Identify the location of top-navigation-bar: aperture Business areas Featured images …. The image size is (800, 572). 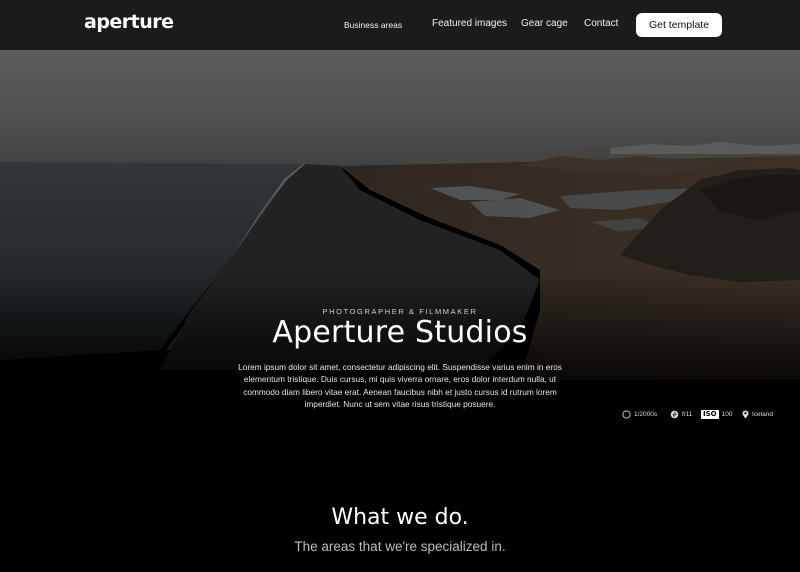
(400, 25).